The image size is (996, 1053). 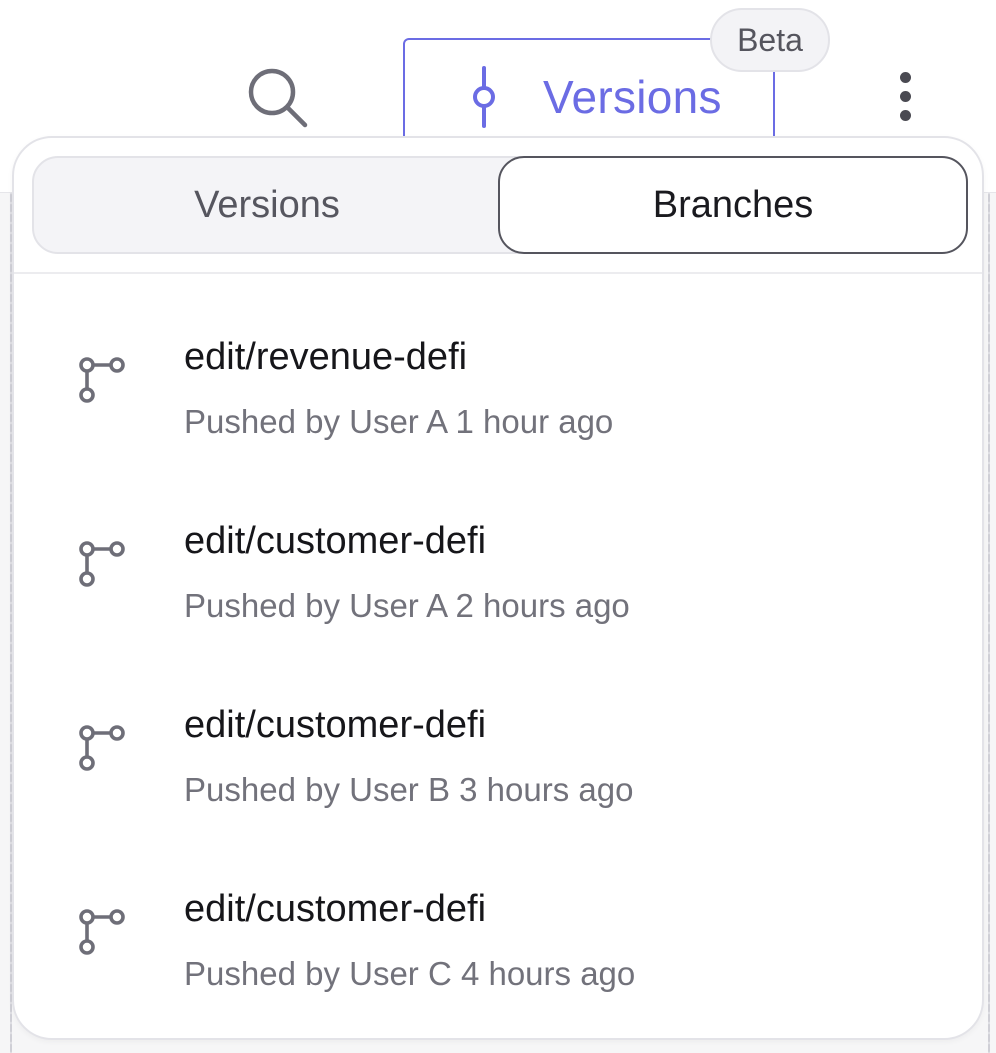 What do you see at coordinates (399, 421) in the screenshot?
I see `branch-meta: Pushed by User A 1 hour ago` at bounding box center [399, 421].